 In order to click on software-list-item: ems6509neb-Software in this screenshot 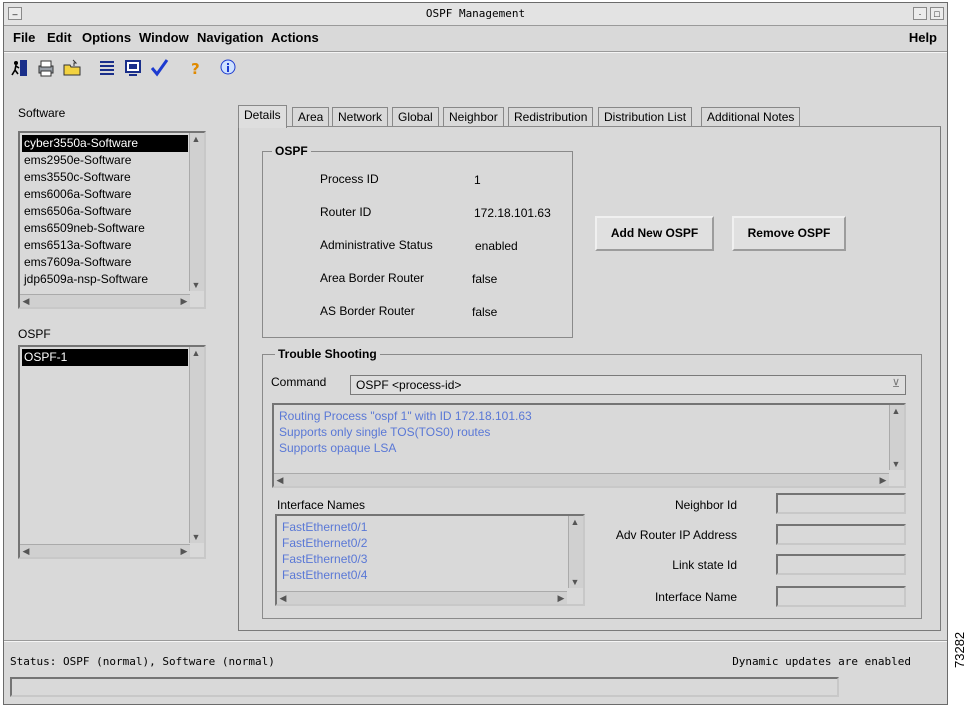, I will do `click(105, 228)`.